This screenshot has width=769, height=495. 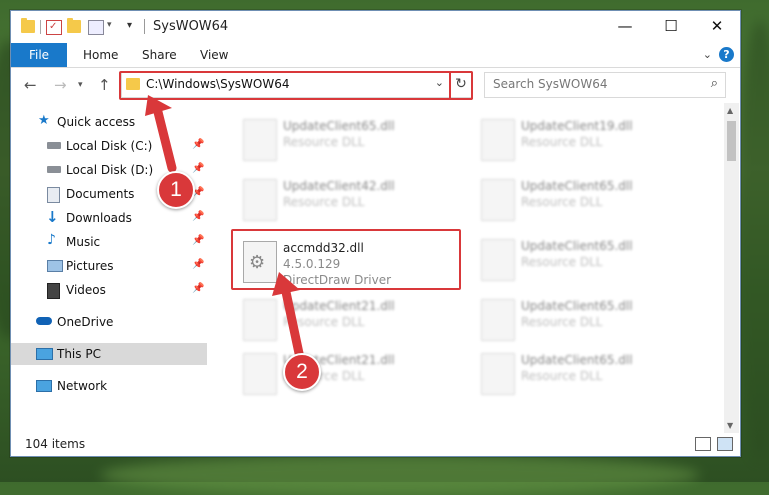 What do you see at coordinates (52, 217) in the screenshot?
I see `download-icon: ↓` at bounding box center [52, 217].